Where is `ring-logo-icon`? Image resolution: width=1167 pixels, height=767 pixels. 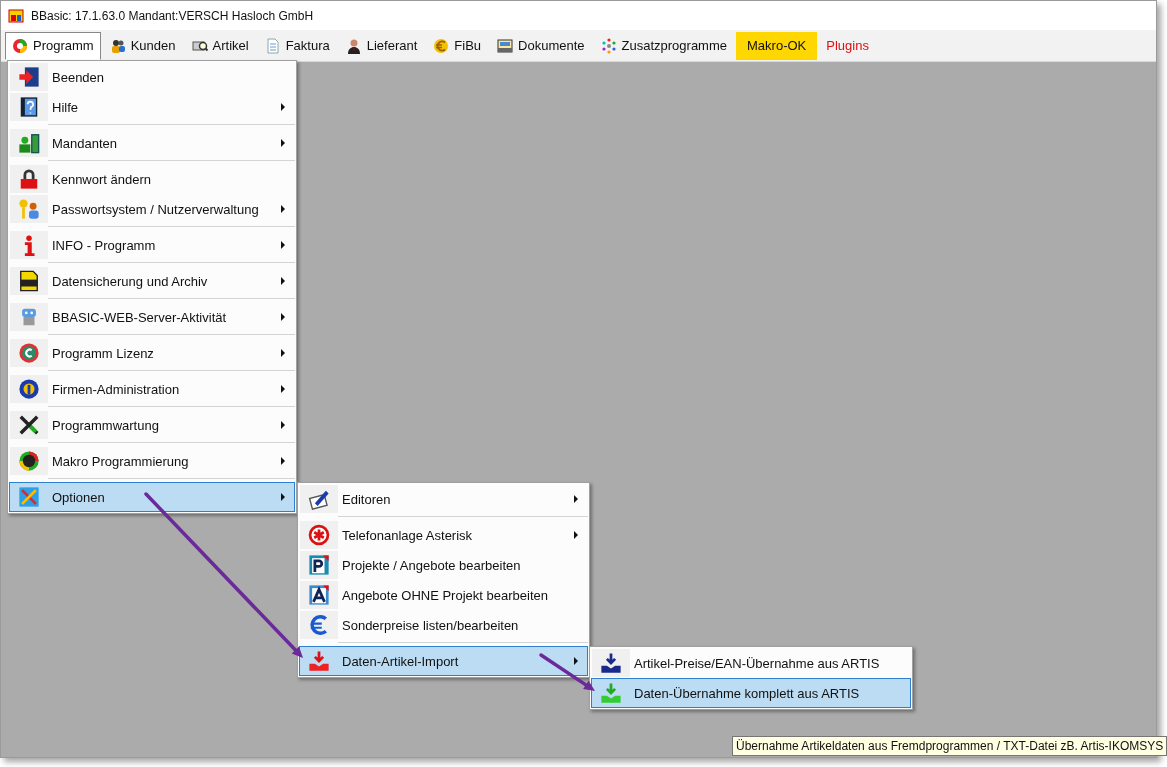
ring-logo-icon is located at coordinates (29, 461).